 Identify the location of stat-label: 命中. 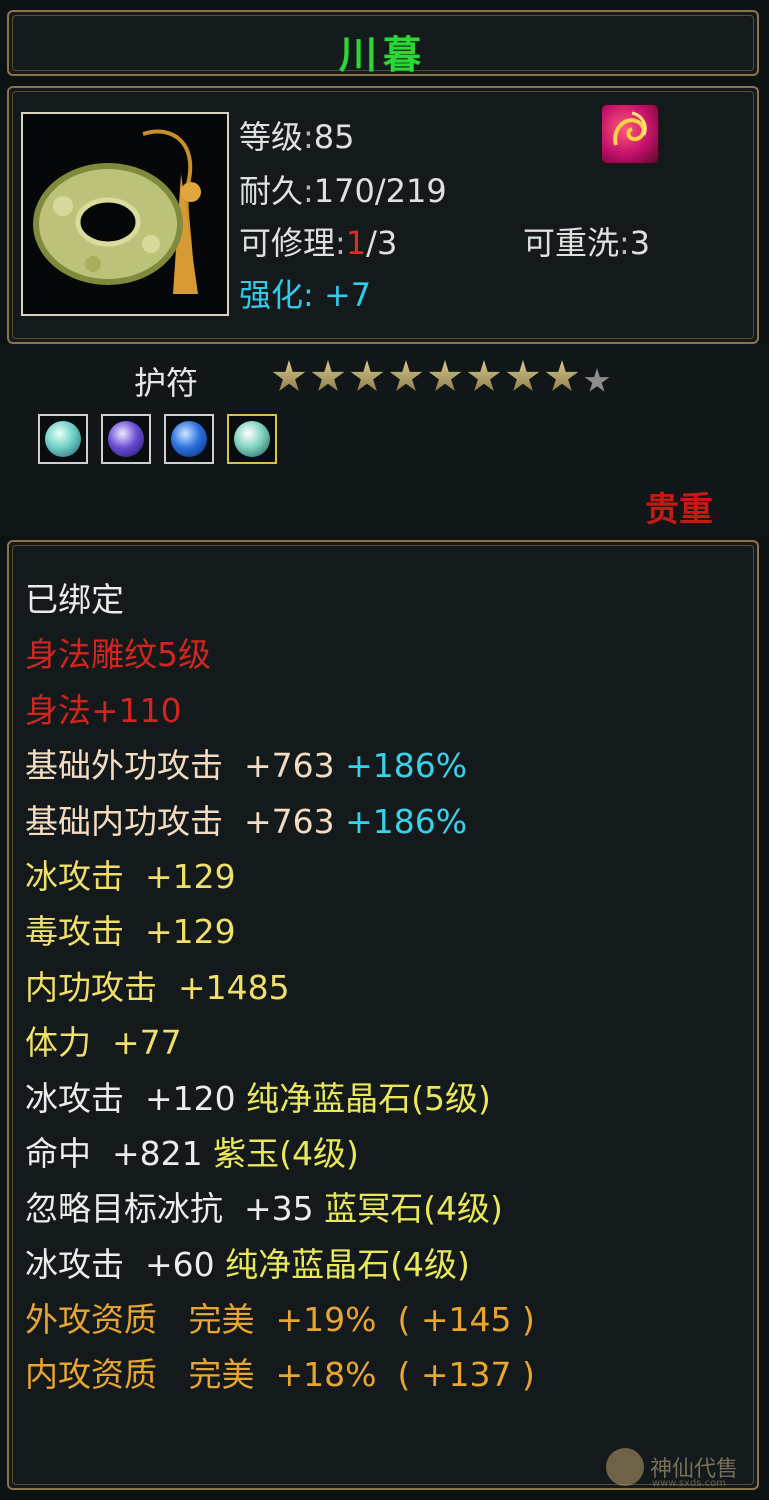
(58, 1153).